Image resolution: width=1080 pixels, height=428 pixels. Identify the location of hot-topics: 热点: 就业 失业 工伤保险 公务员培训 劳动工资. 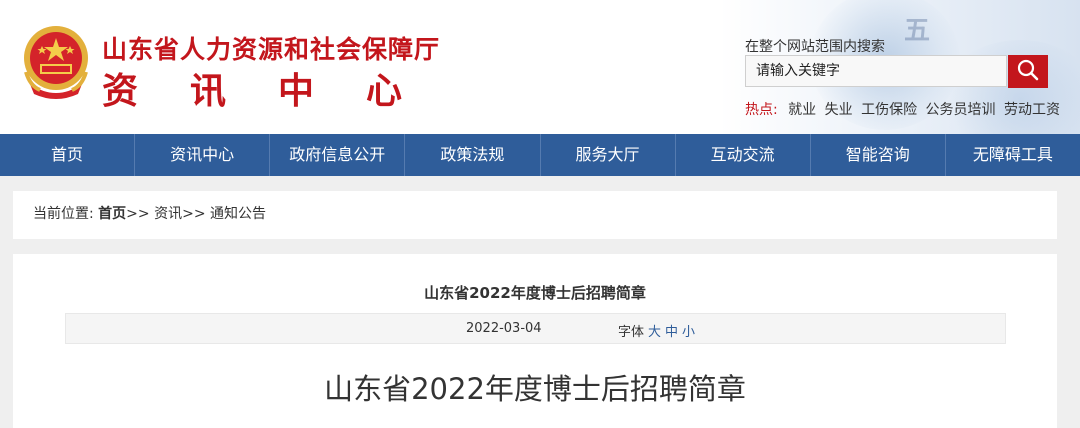
(904, 109).